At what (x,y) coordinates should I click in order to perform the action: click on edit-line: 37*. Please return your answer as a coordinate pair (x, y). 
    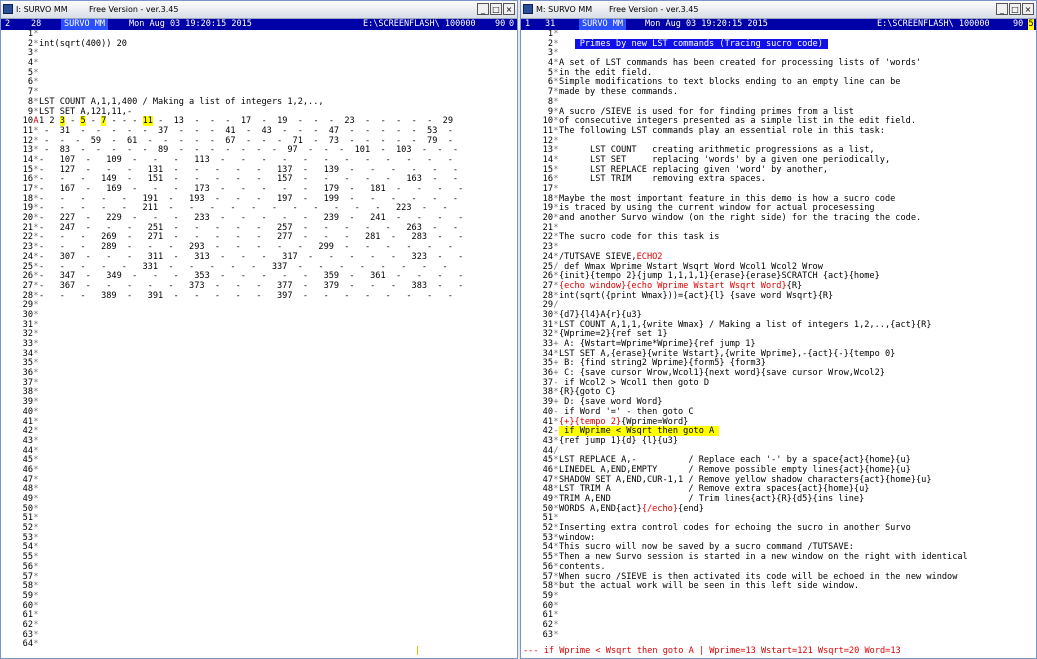
    Looking at the image, I should click on (259, 383).